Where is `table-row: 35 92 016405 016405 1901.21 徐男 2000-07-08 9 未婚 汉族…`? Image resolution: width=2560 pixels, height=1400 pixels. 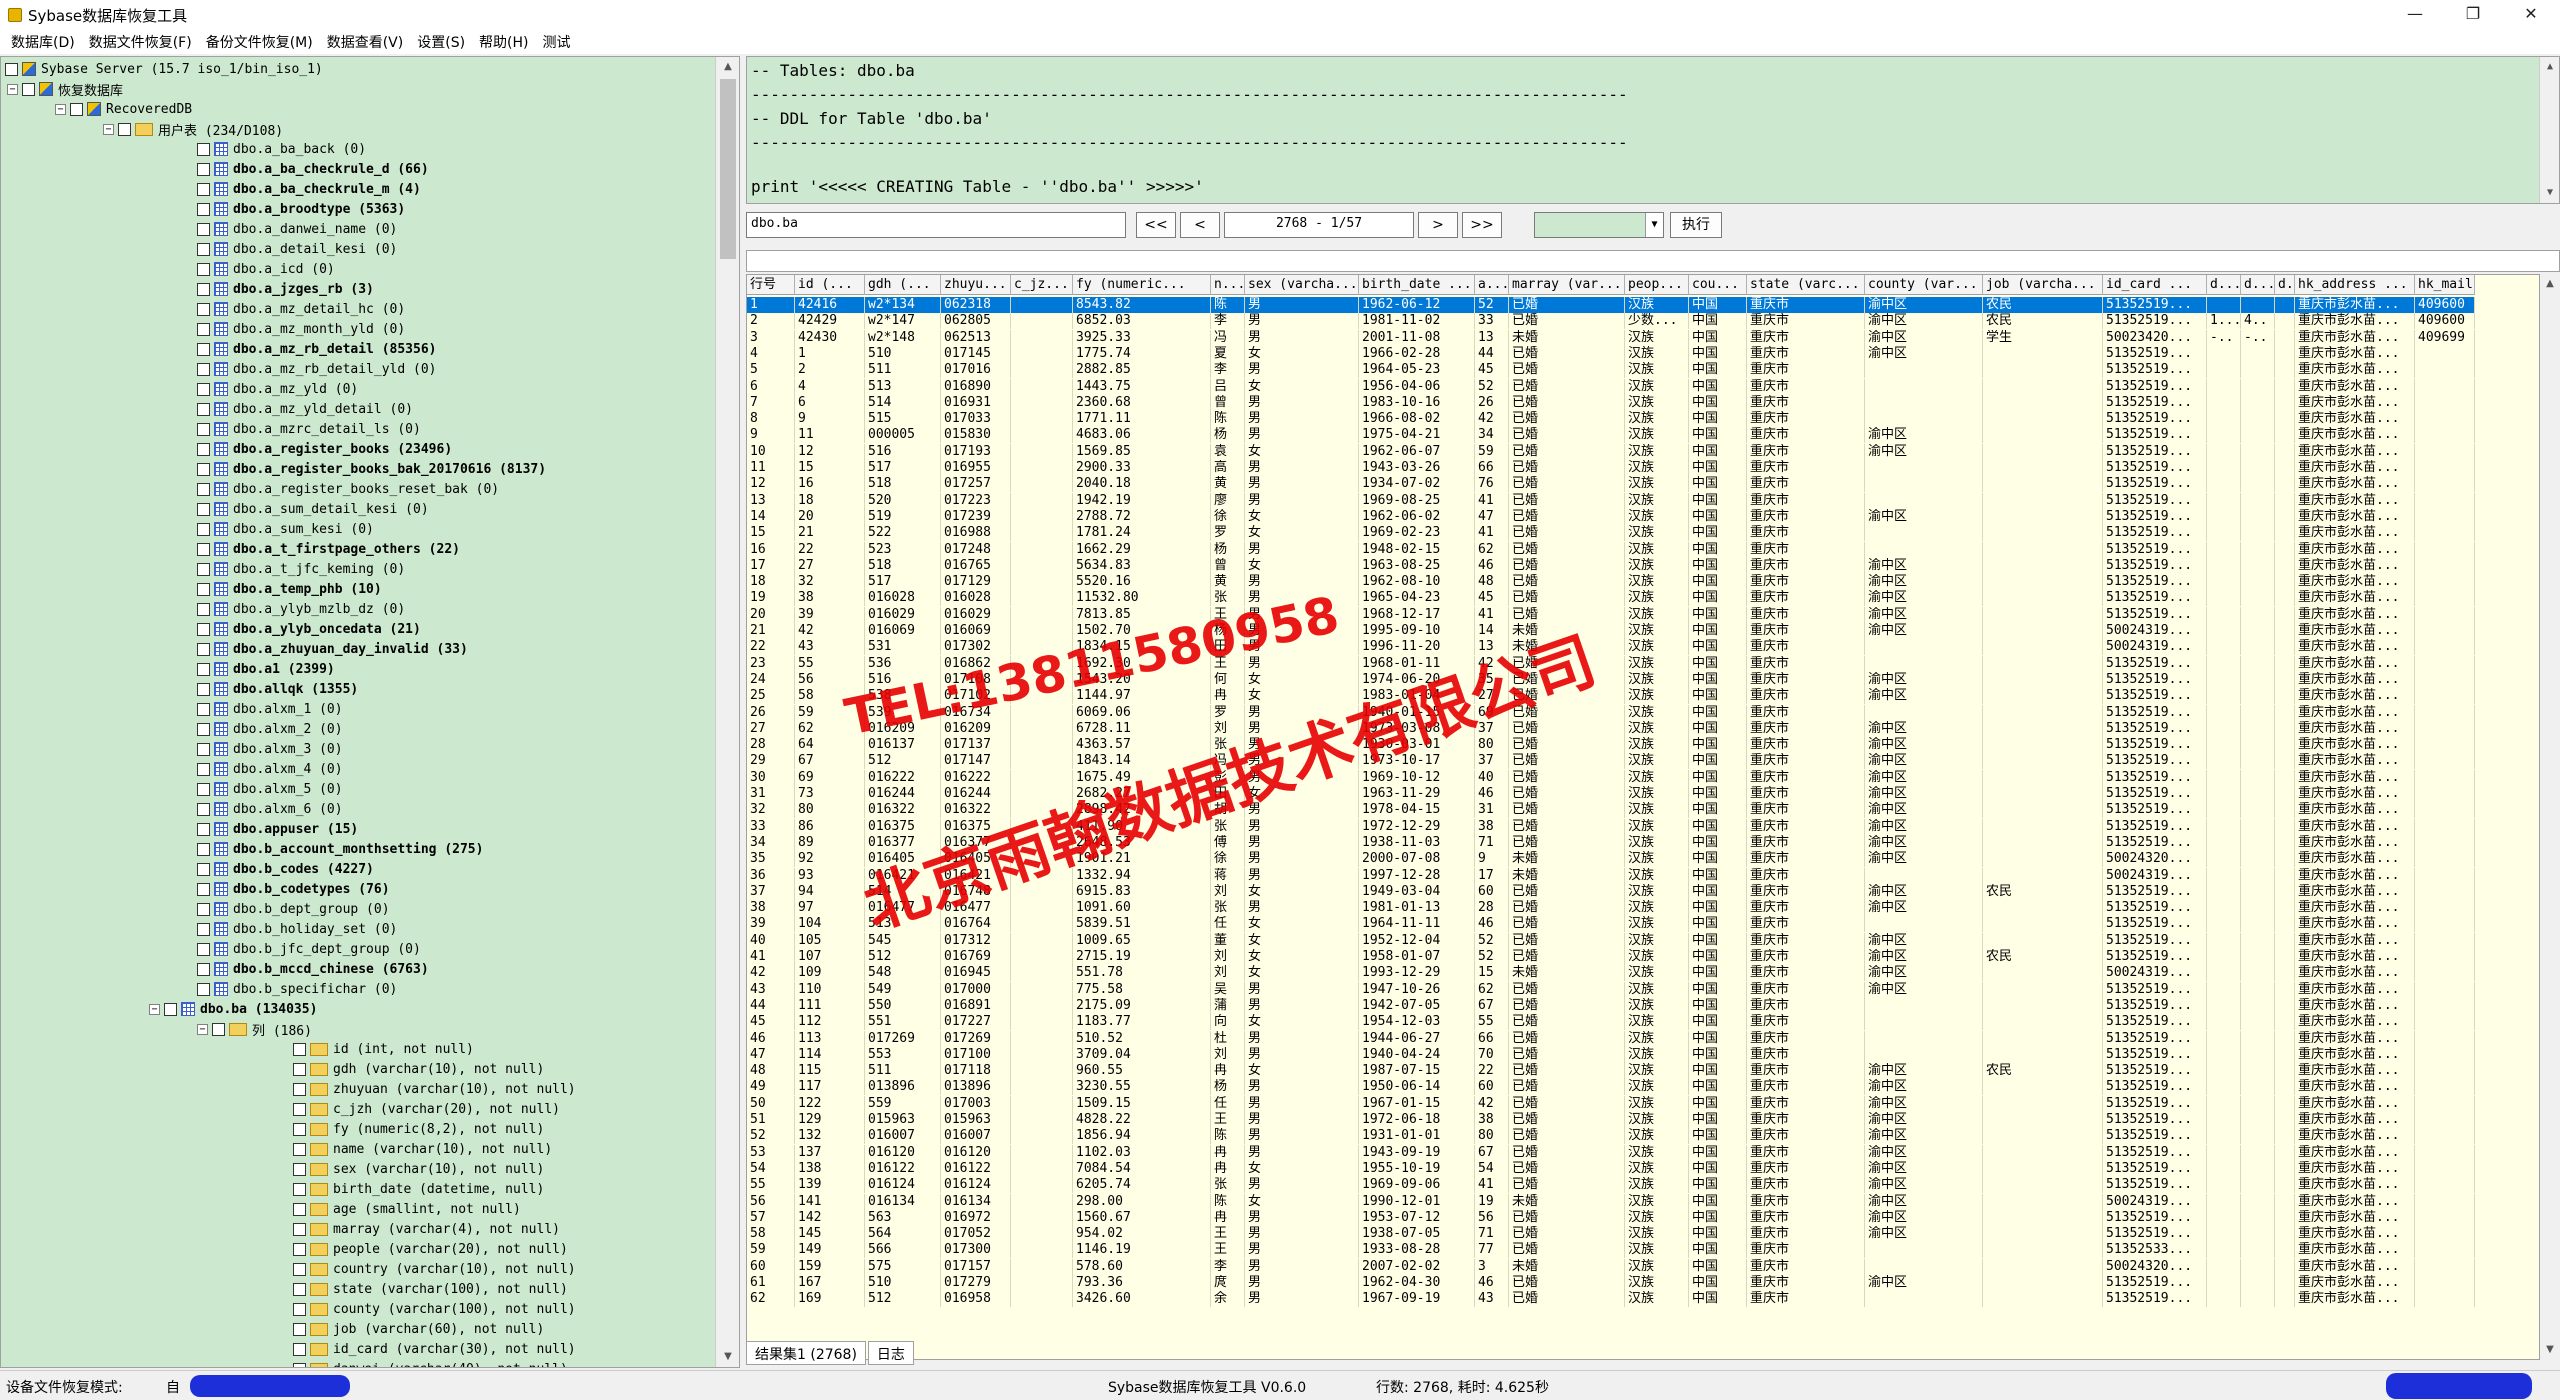 table-row: 35 92 016405 016405 1901.21 徐男 2000-07-08 9 未婚 汉族… is located at coordinates (1611, 859).